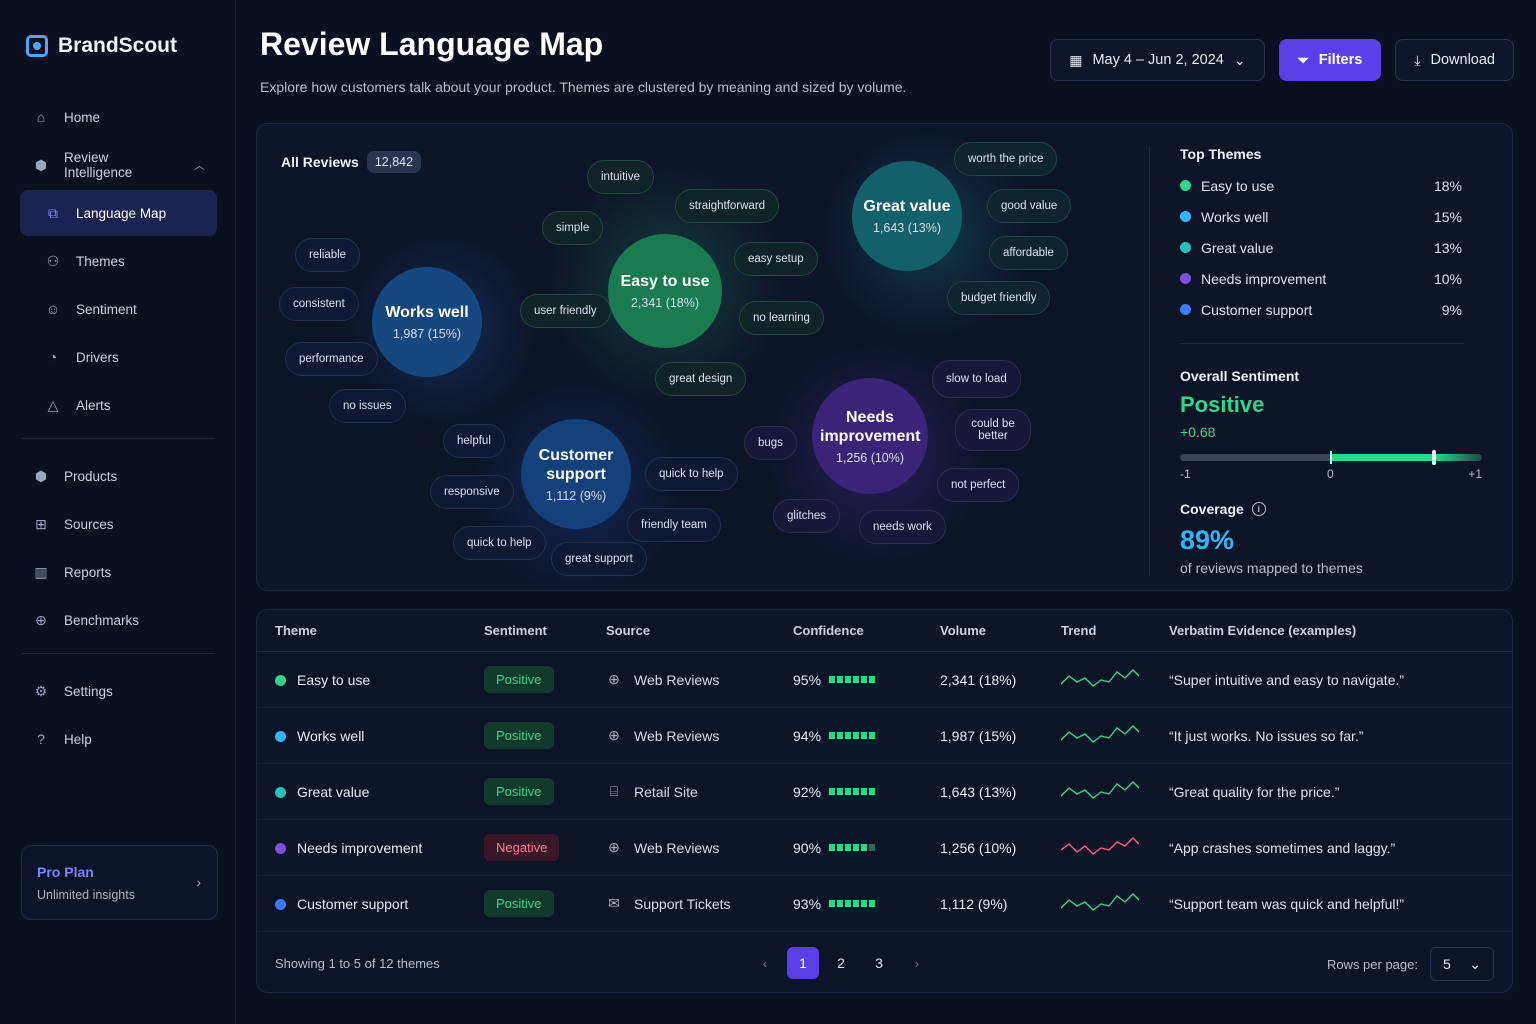  I want to click on col-header-source: Source, so click(699, 630).